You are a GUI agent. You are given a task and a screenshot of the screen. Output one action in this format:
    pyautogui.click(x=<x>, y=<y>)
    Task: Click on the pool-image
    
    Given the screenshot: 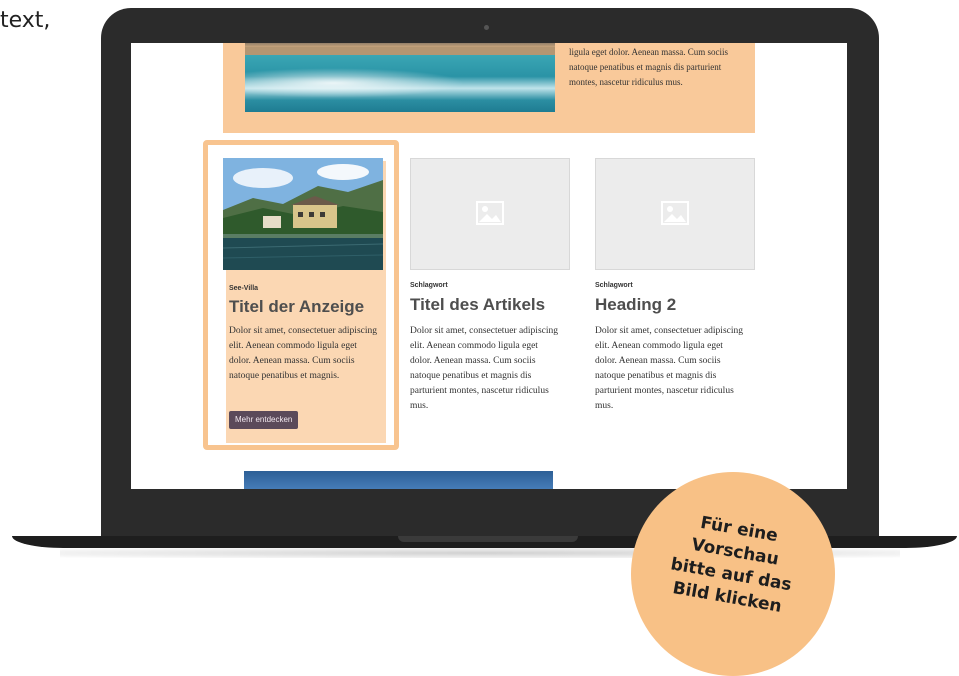 What is the action you would take?
    pyautogui.click(x=400, y=77)
    